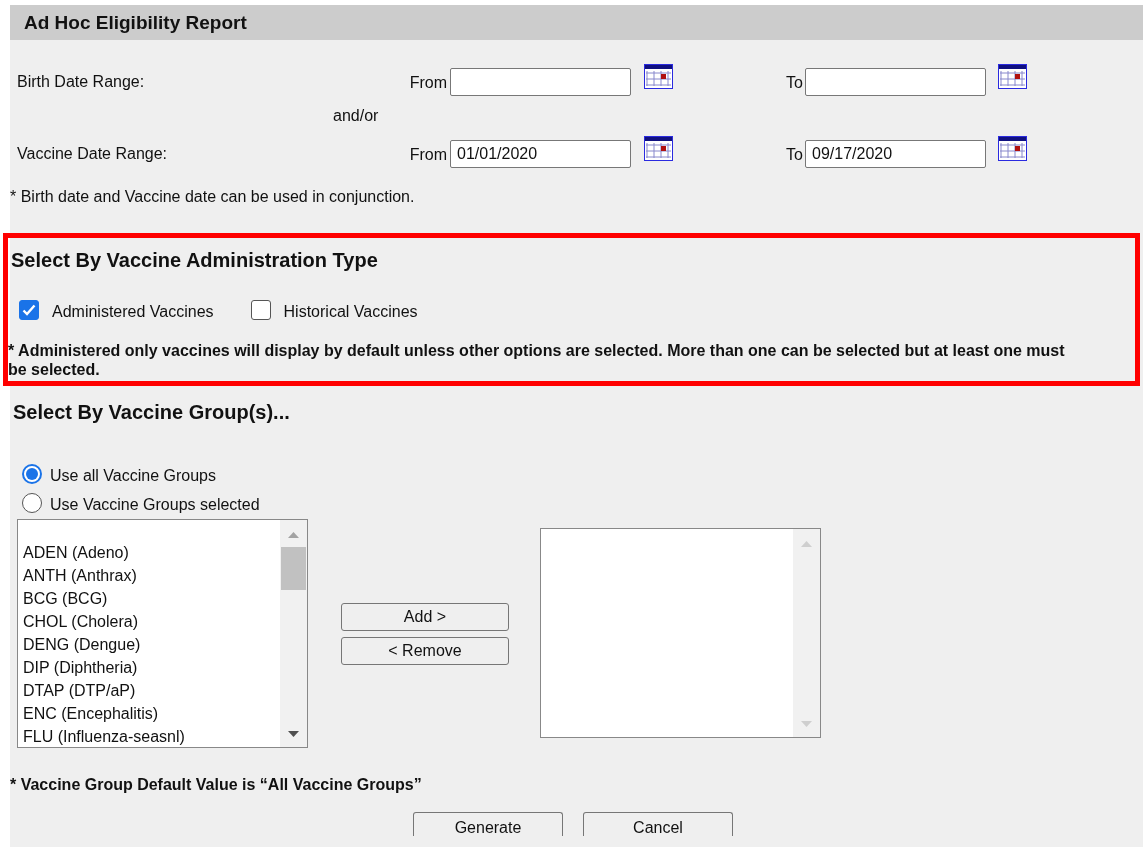 This screenshot has width=1143, height=847. I want to click on list-option: DENG (Dengue), so click(82, 644).